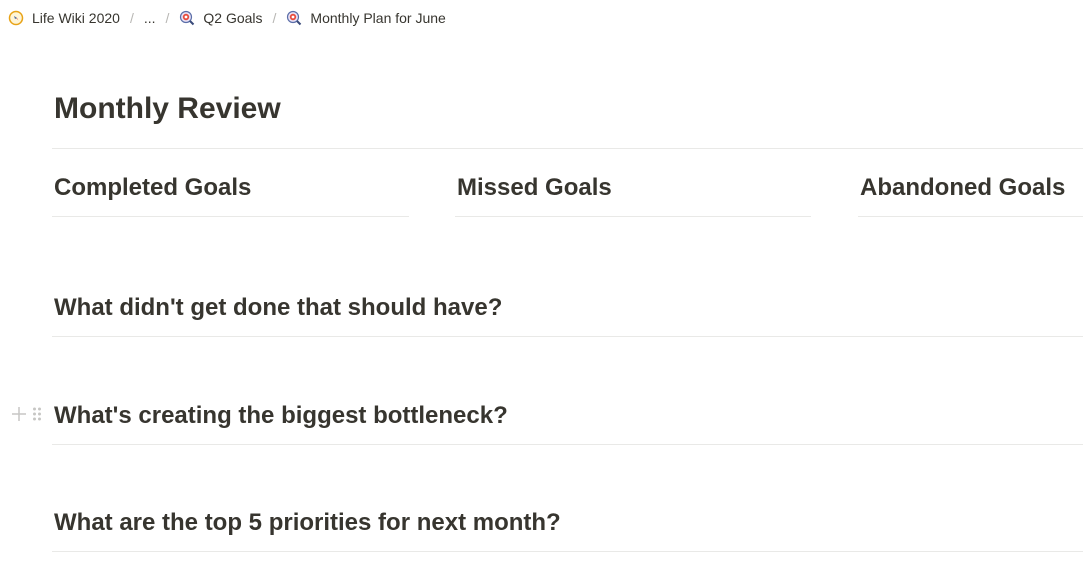  I want to click on question-heading: What's creating the biggest bottleneck?, so click(281, 416).